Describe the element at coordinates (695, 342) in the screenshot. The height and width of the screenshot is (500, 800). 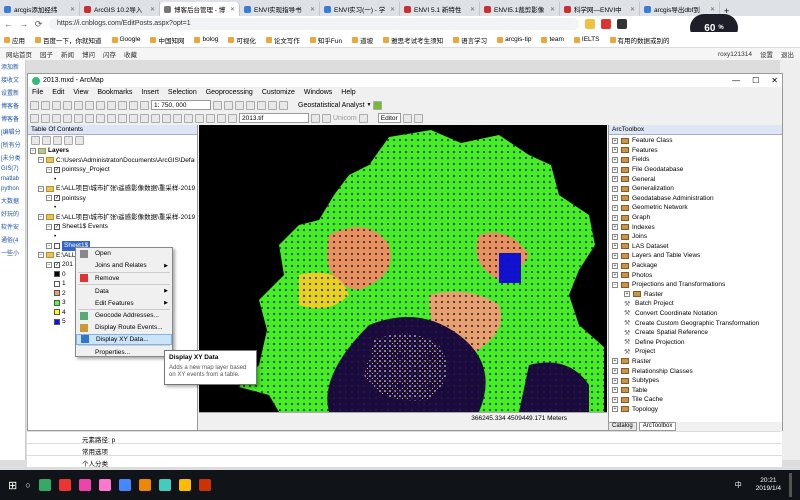
I see `toolbox-item: ⚒ Define Projection` at that location.